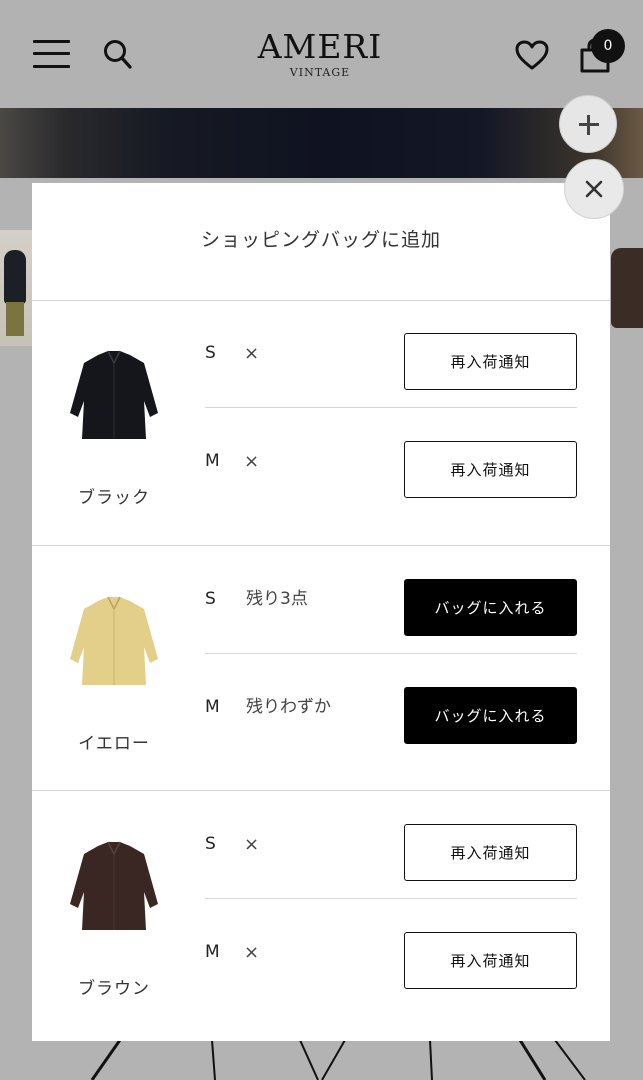 This screenshot has width=643, height=1080. What do you see at coordinates (338, 1060) in the screenshot?
I see `background-decoration` at bounding box center [338, 1060].